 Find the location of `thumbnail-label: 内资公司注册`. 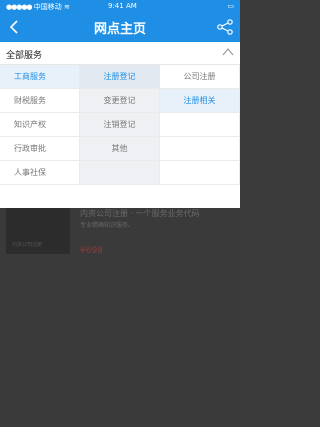

thumbnail-label: 内资公司注册 is located at coordinates (27, 245).